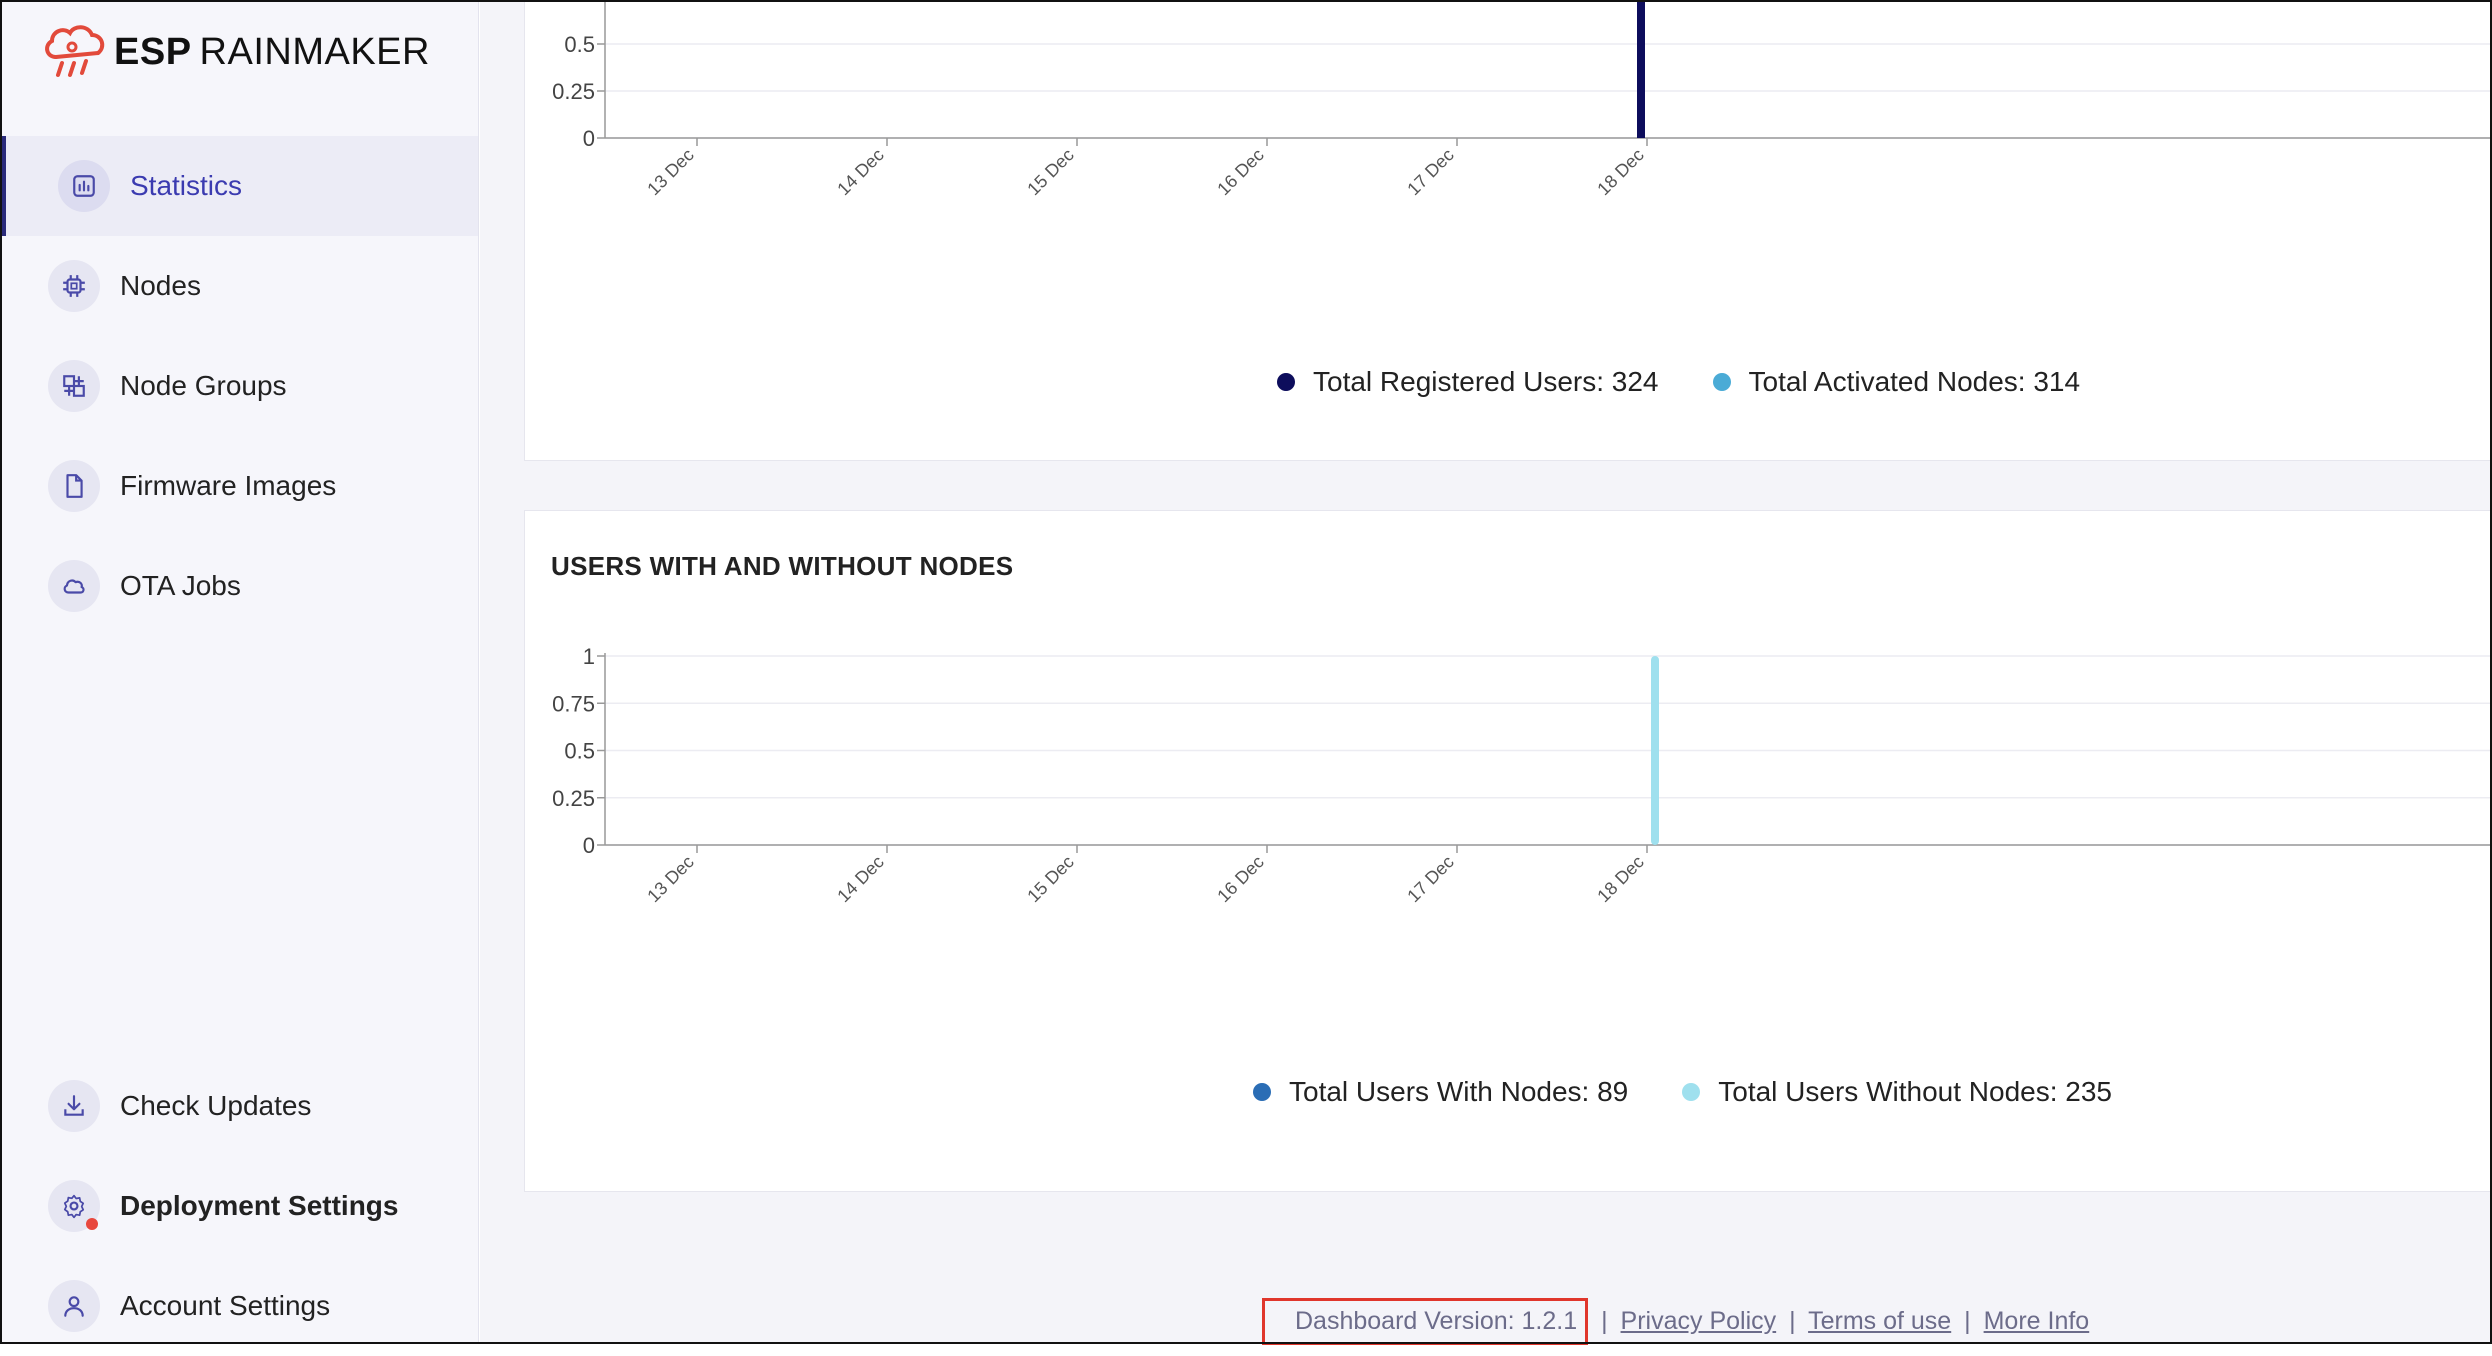  What do you see at coordinates (589, 656) in the screenshot?
I see `y-tick-label: 1` at bounding box center [589, 656].